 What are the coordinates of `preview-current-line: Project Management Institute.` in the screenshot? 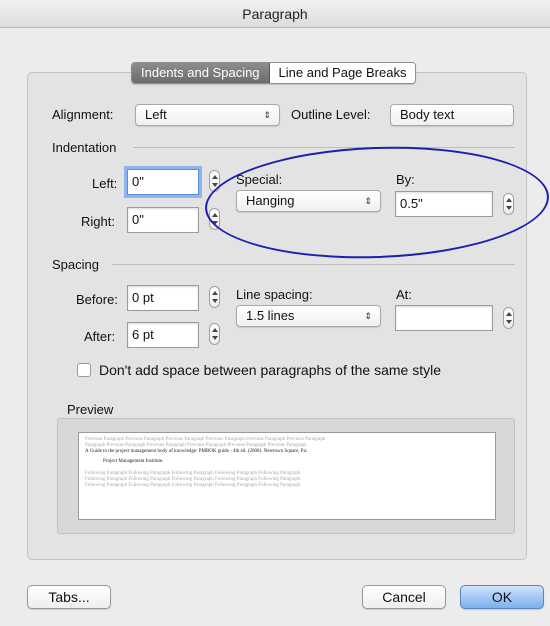 It's located at (133, 461).